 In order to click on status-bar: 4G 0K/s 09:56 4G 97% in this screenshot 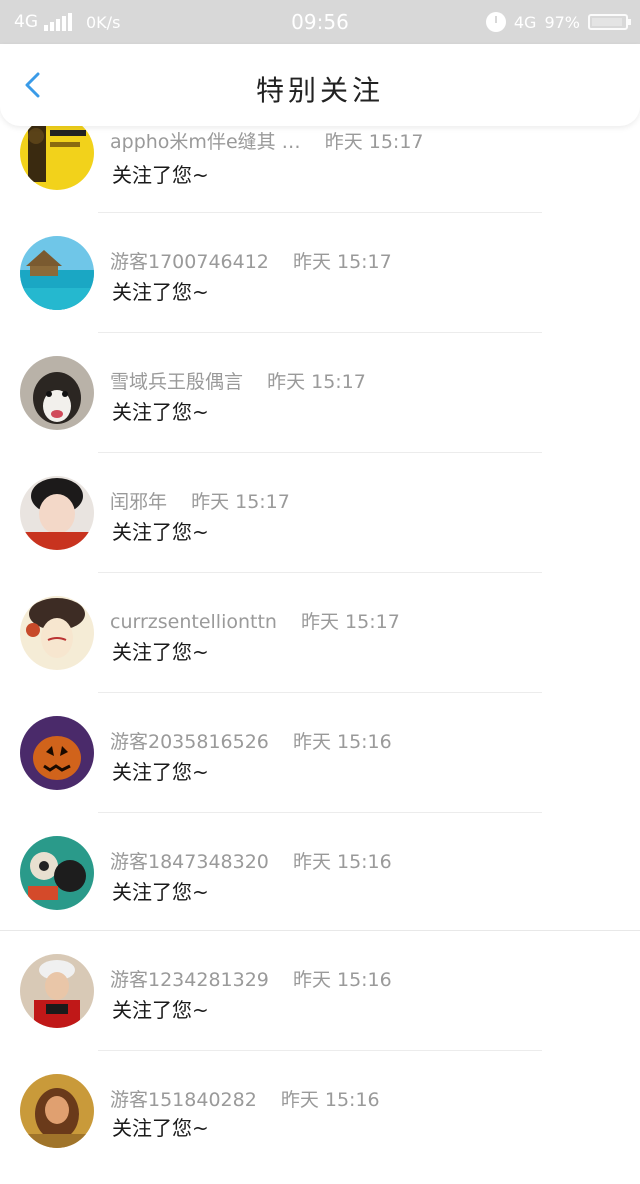, I will do `click(320, 22)`.